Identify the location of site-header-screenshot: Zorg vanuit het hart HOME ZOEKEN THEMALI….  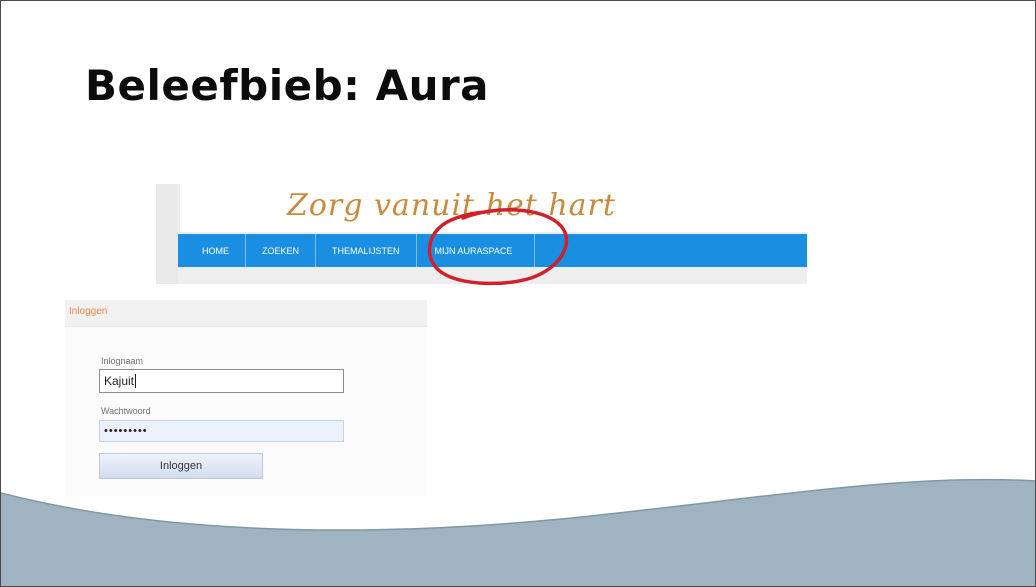
(481, 234).